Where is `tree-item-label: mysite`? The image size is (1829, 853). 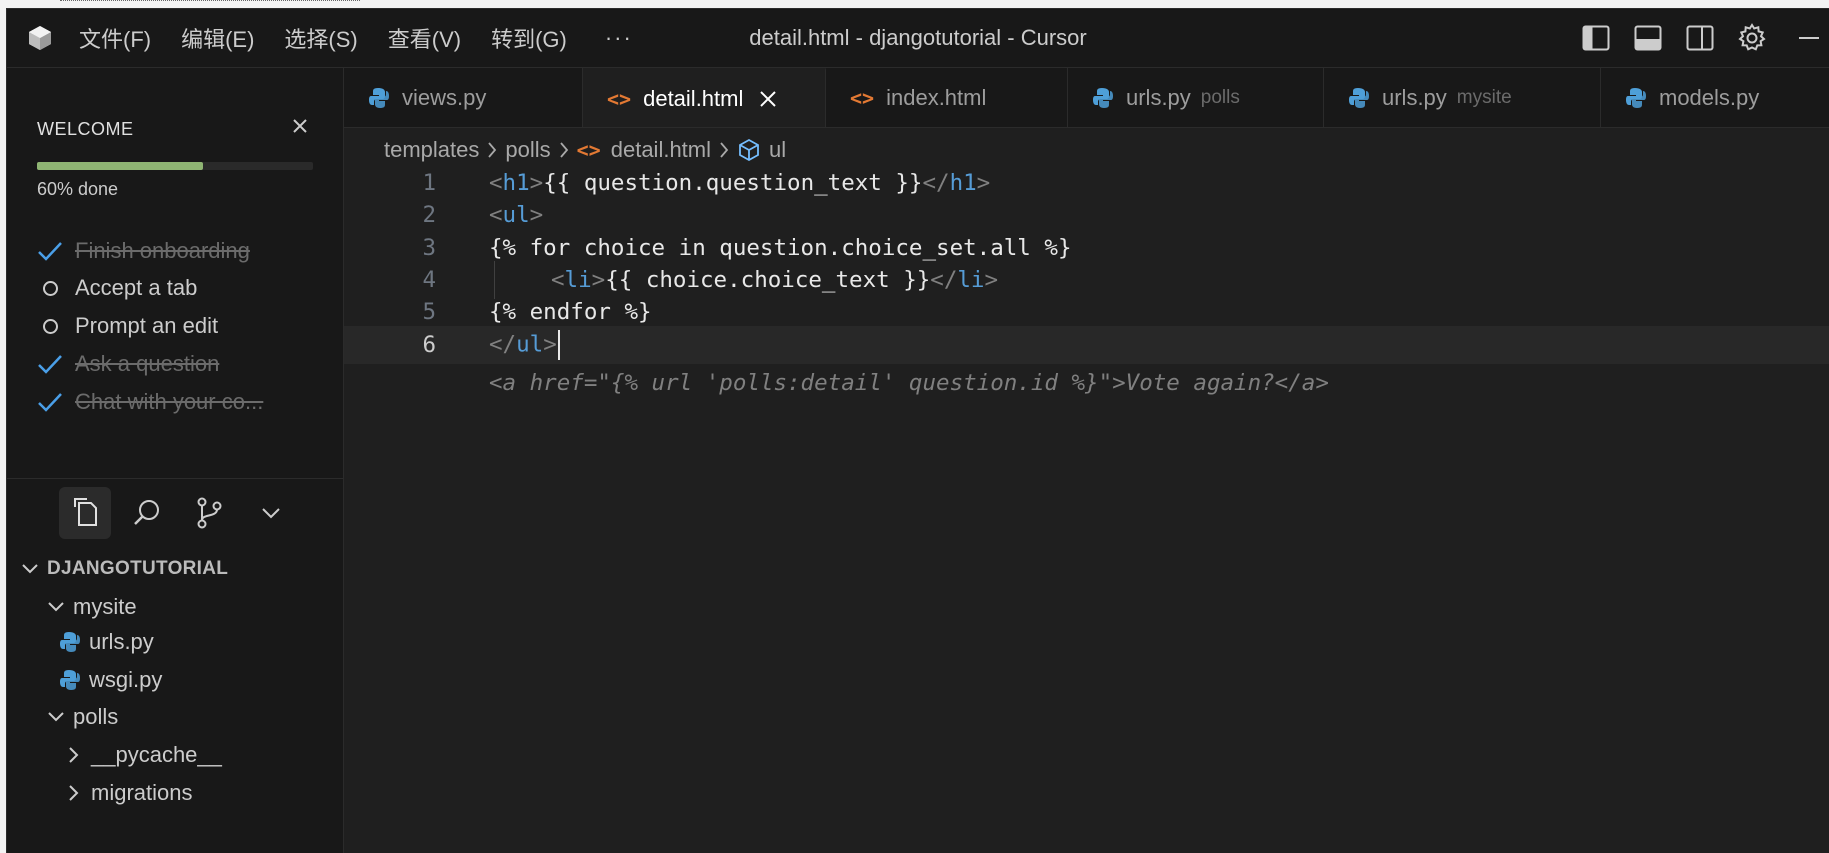
tree-item-label: mysite is located at coordinates (105, 606).